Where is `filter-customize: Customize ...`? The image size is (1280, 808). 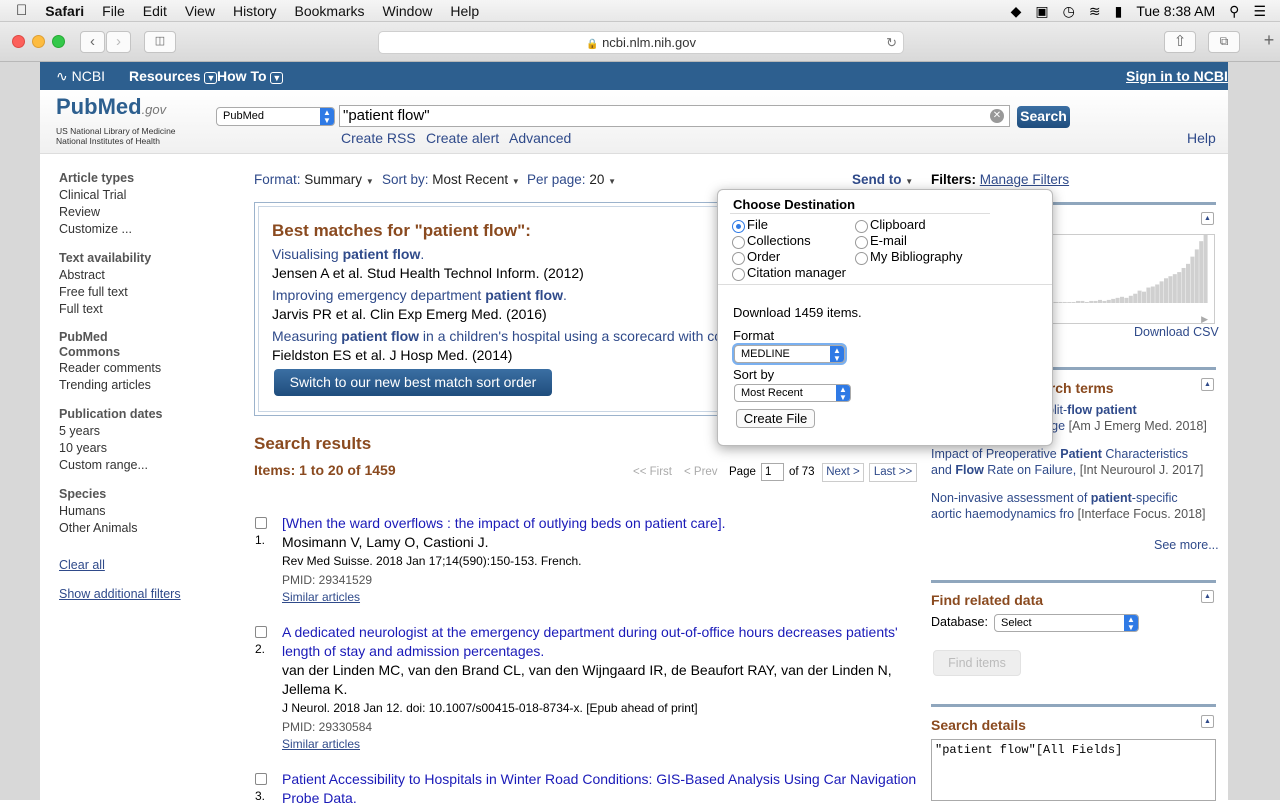
filter-customize: Customize ... is located at coordinates (144, 229).